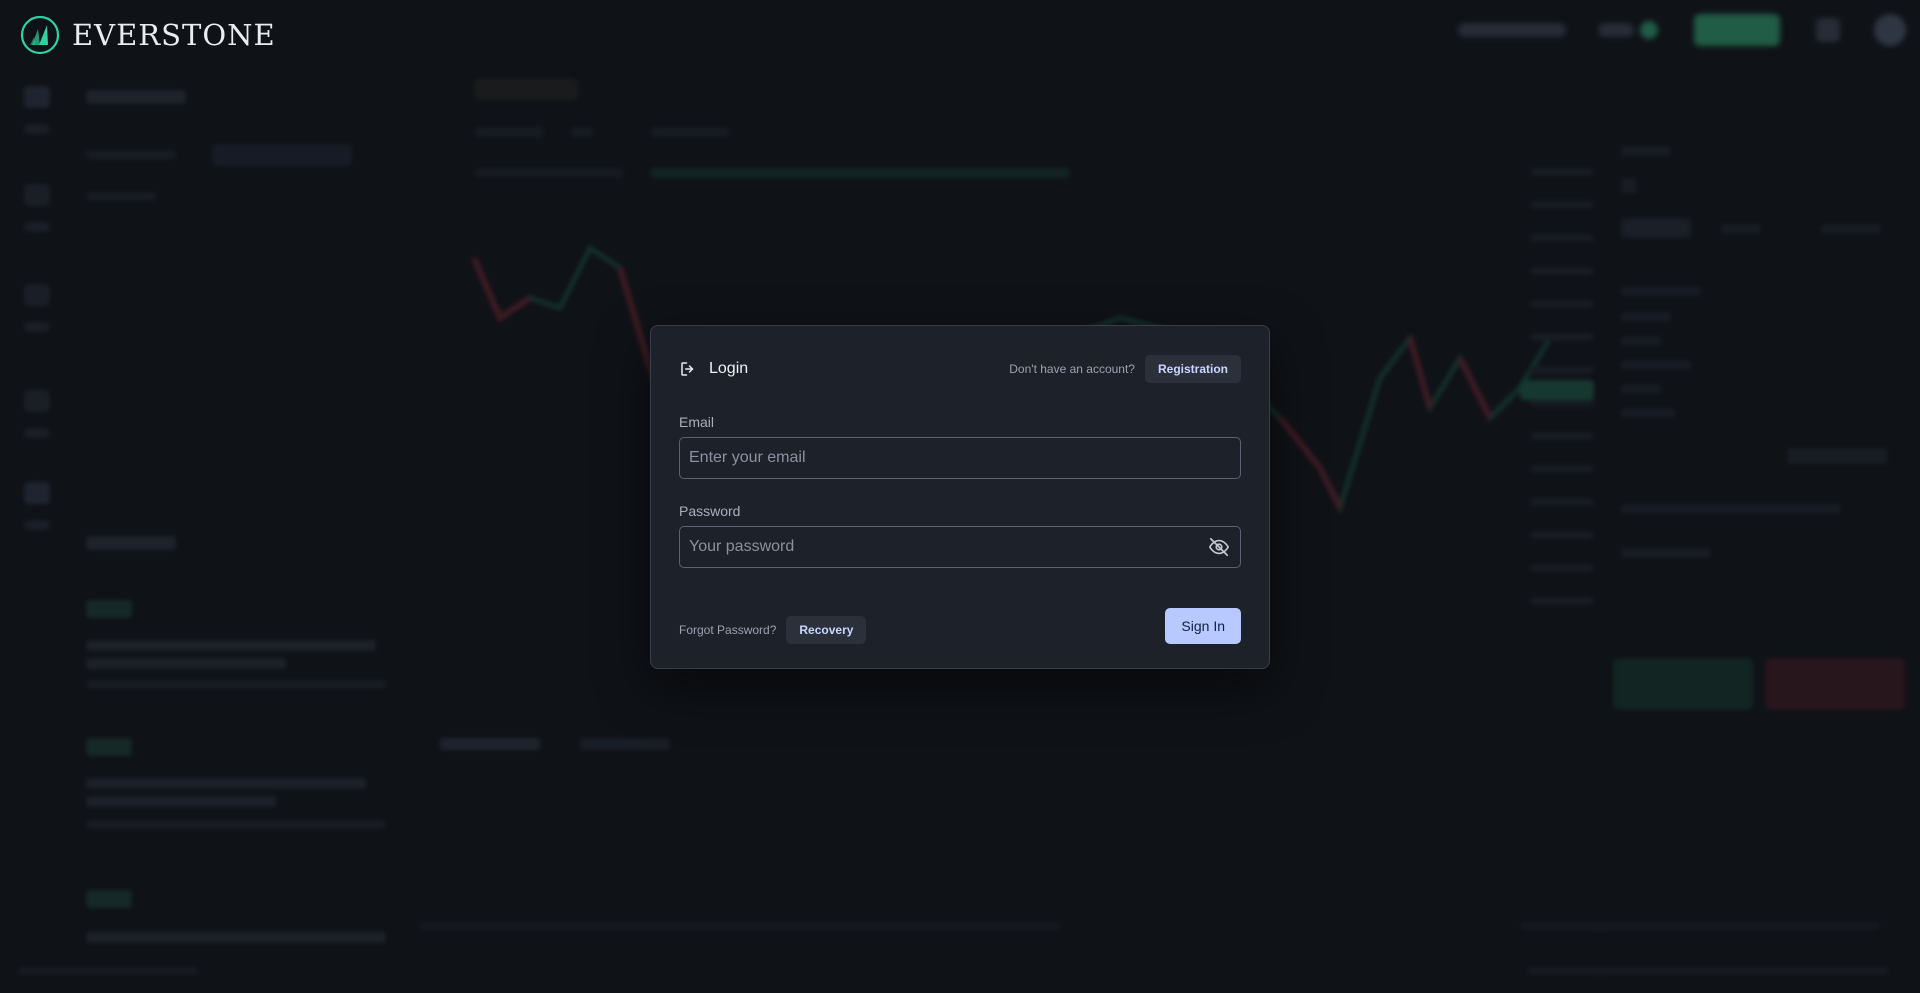  I want to click on deposit-button, so click(1737, 30).